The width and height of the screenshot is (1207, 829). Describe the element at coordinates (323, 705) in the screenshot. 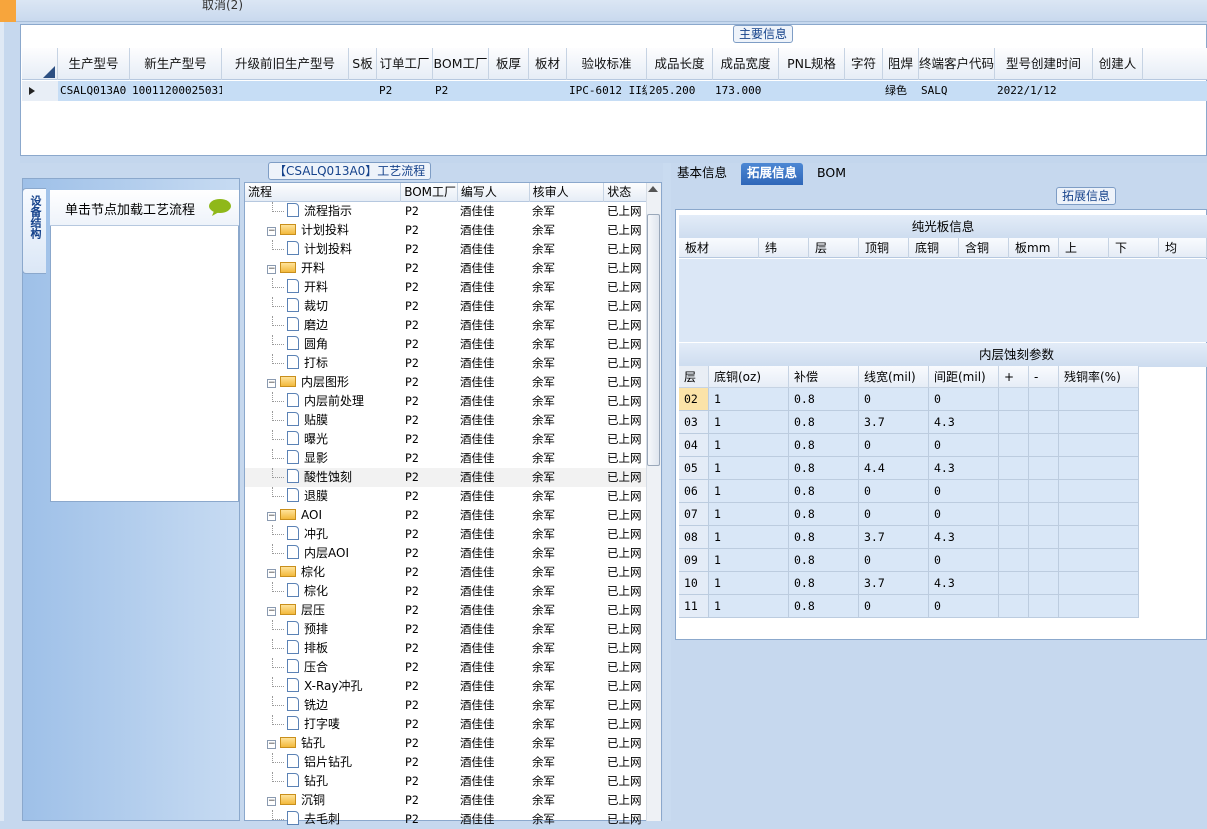

I see `tree-node: 铣边` at that location.